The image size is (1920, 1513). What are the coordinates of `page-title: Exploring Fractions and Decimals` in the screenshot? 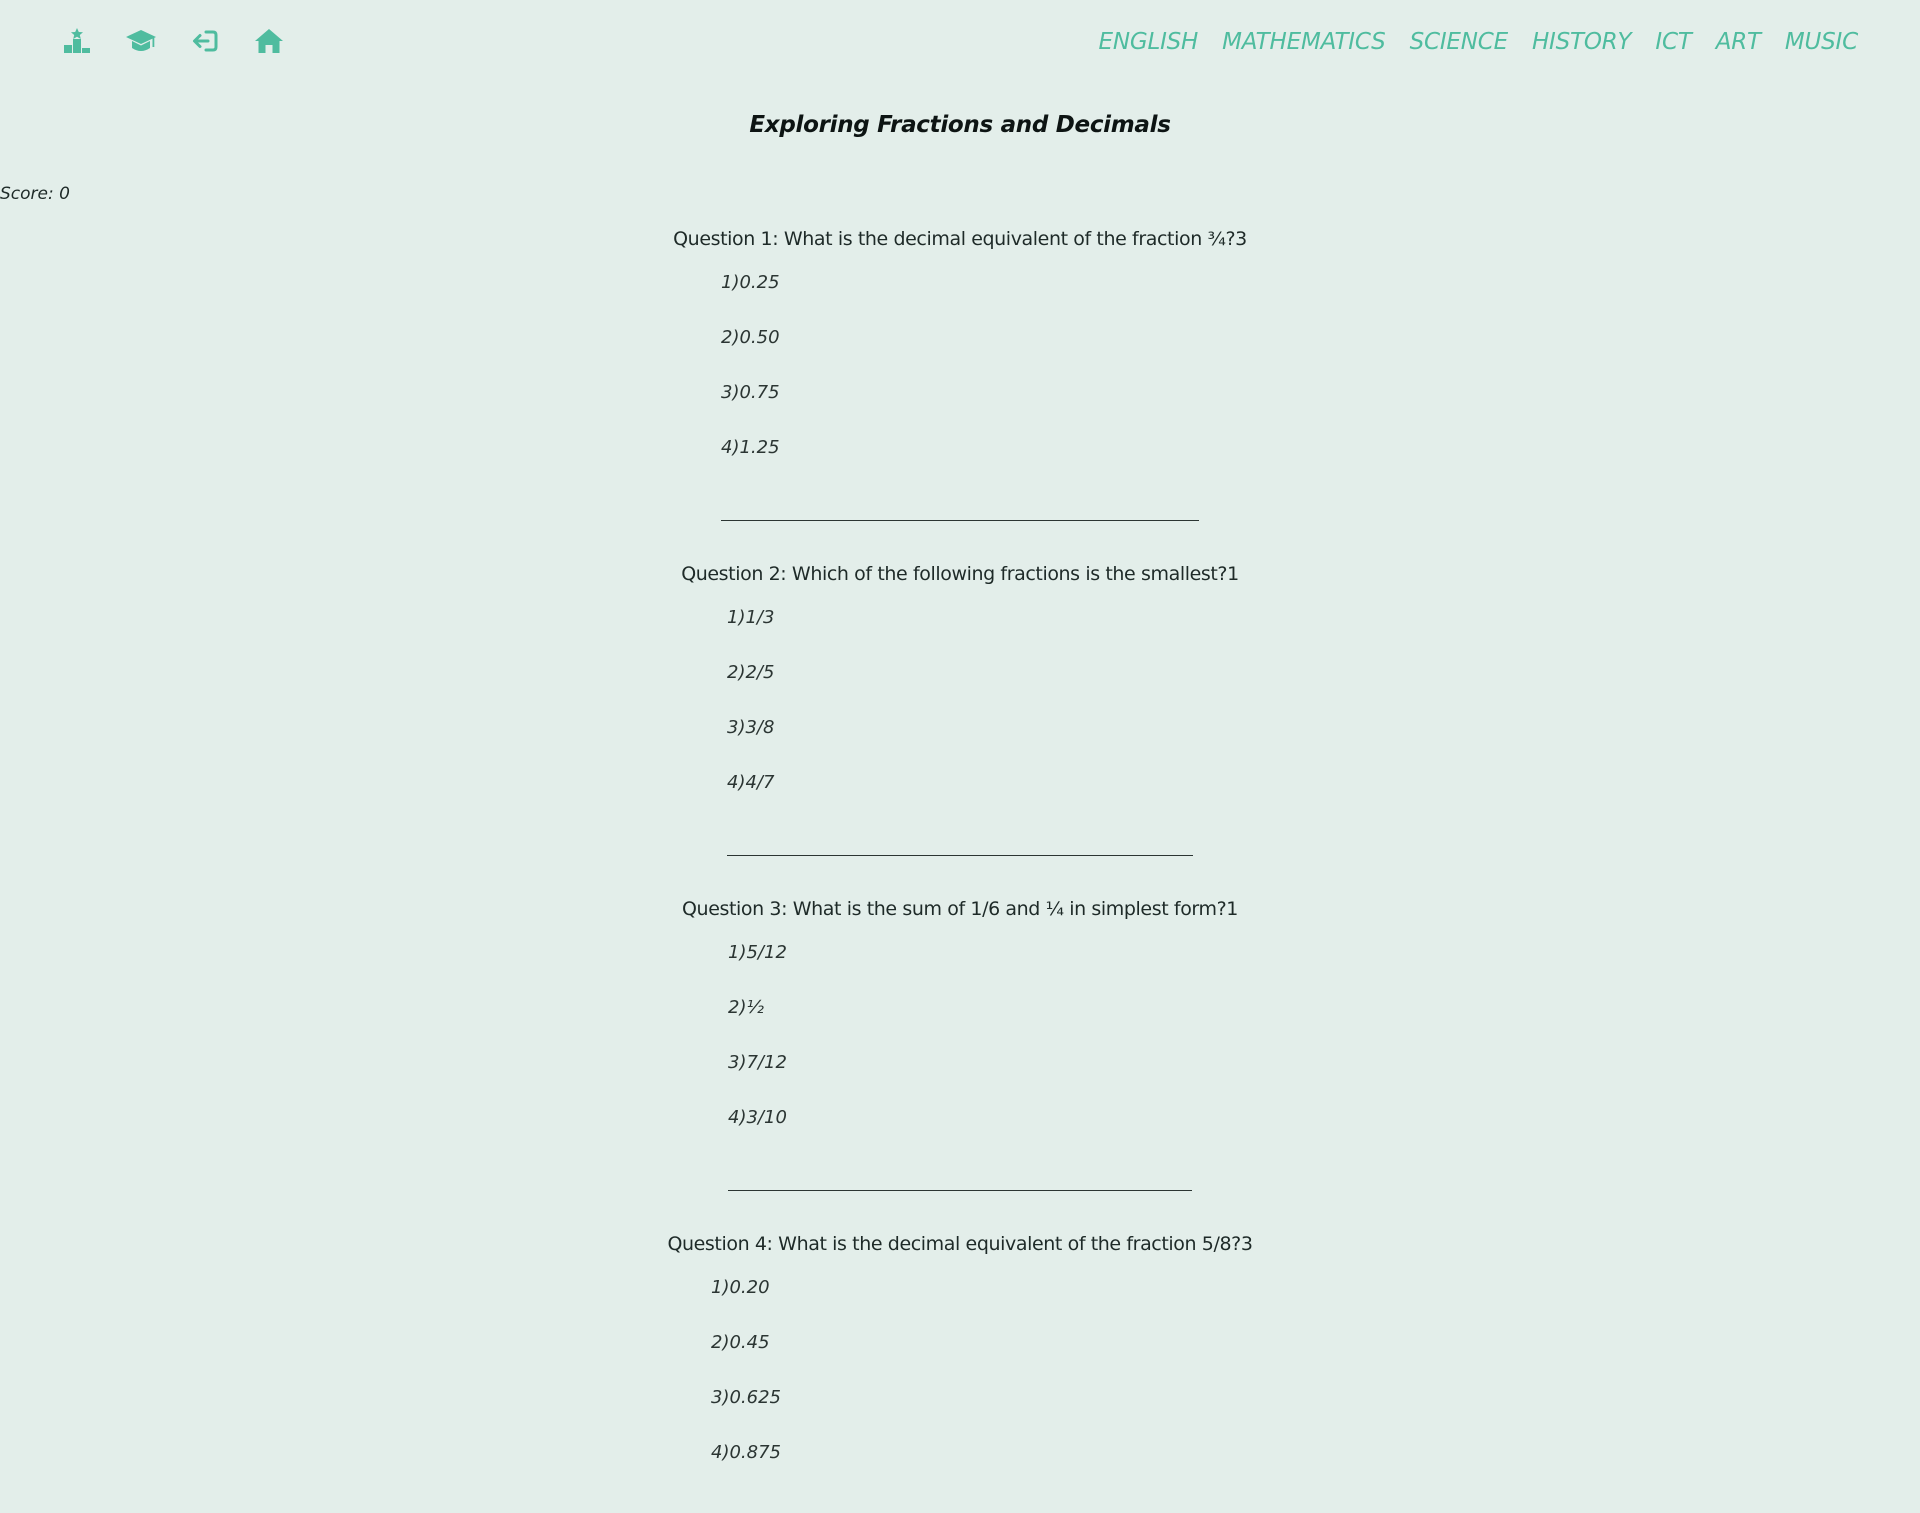 It's located at (960, 125).